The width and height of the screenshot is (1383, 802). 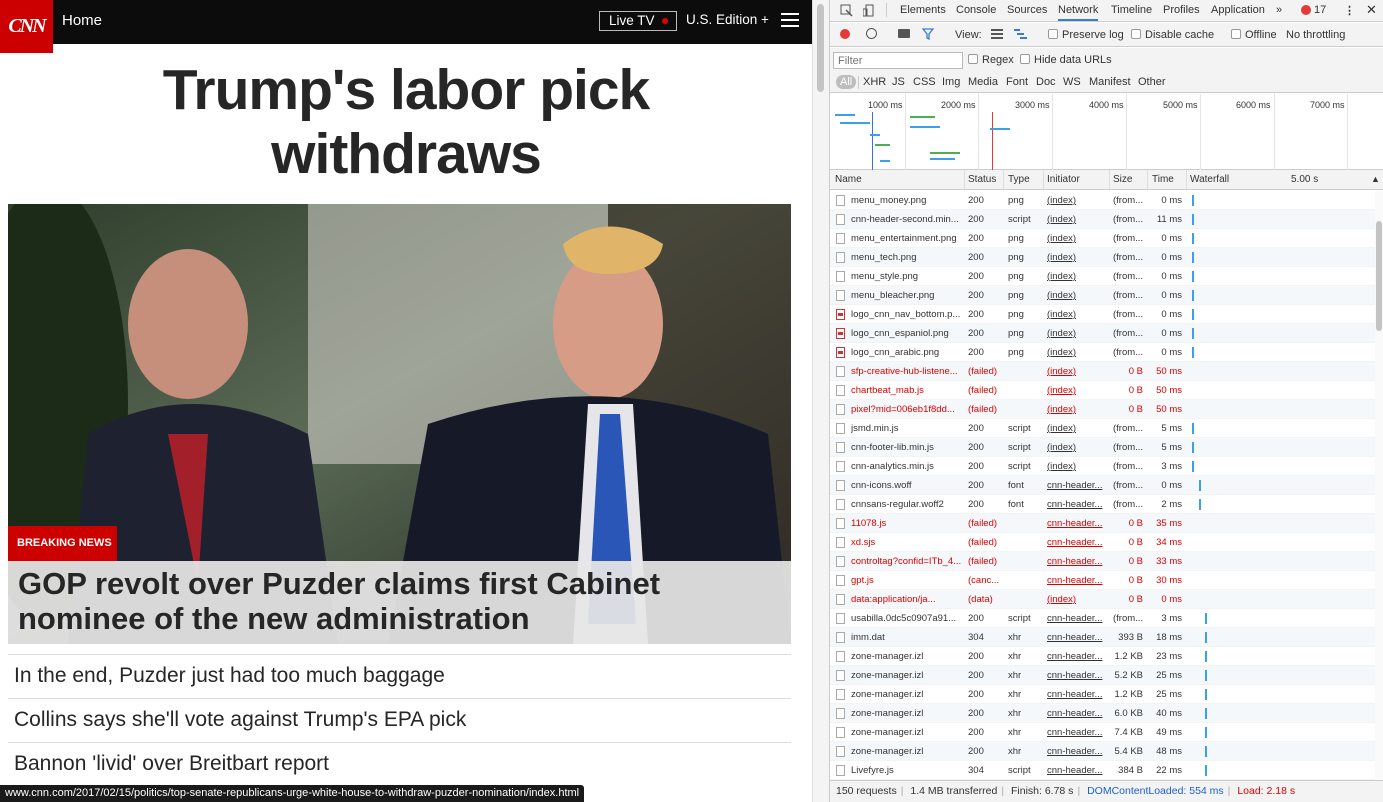 What do you see at coordinates (82, 20) in the screenshot?
I see `nav-home-link: Home` at bounding box center [82, 20].